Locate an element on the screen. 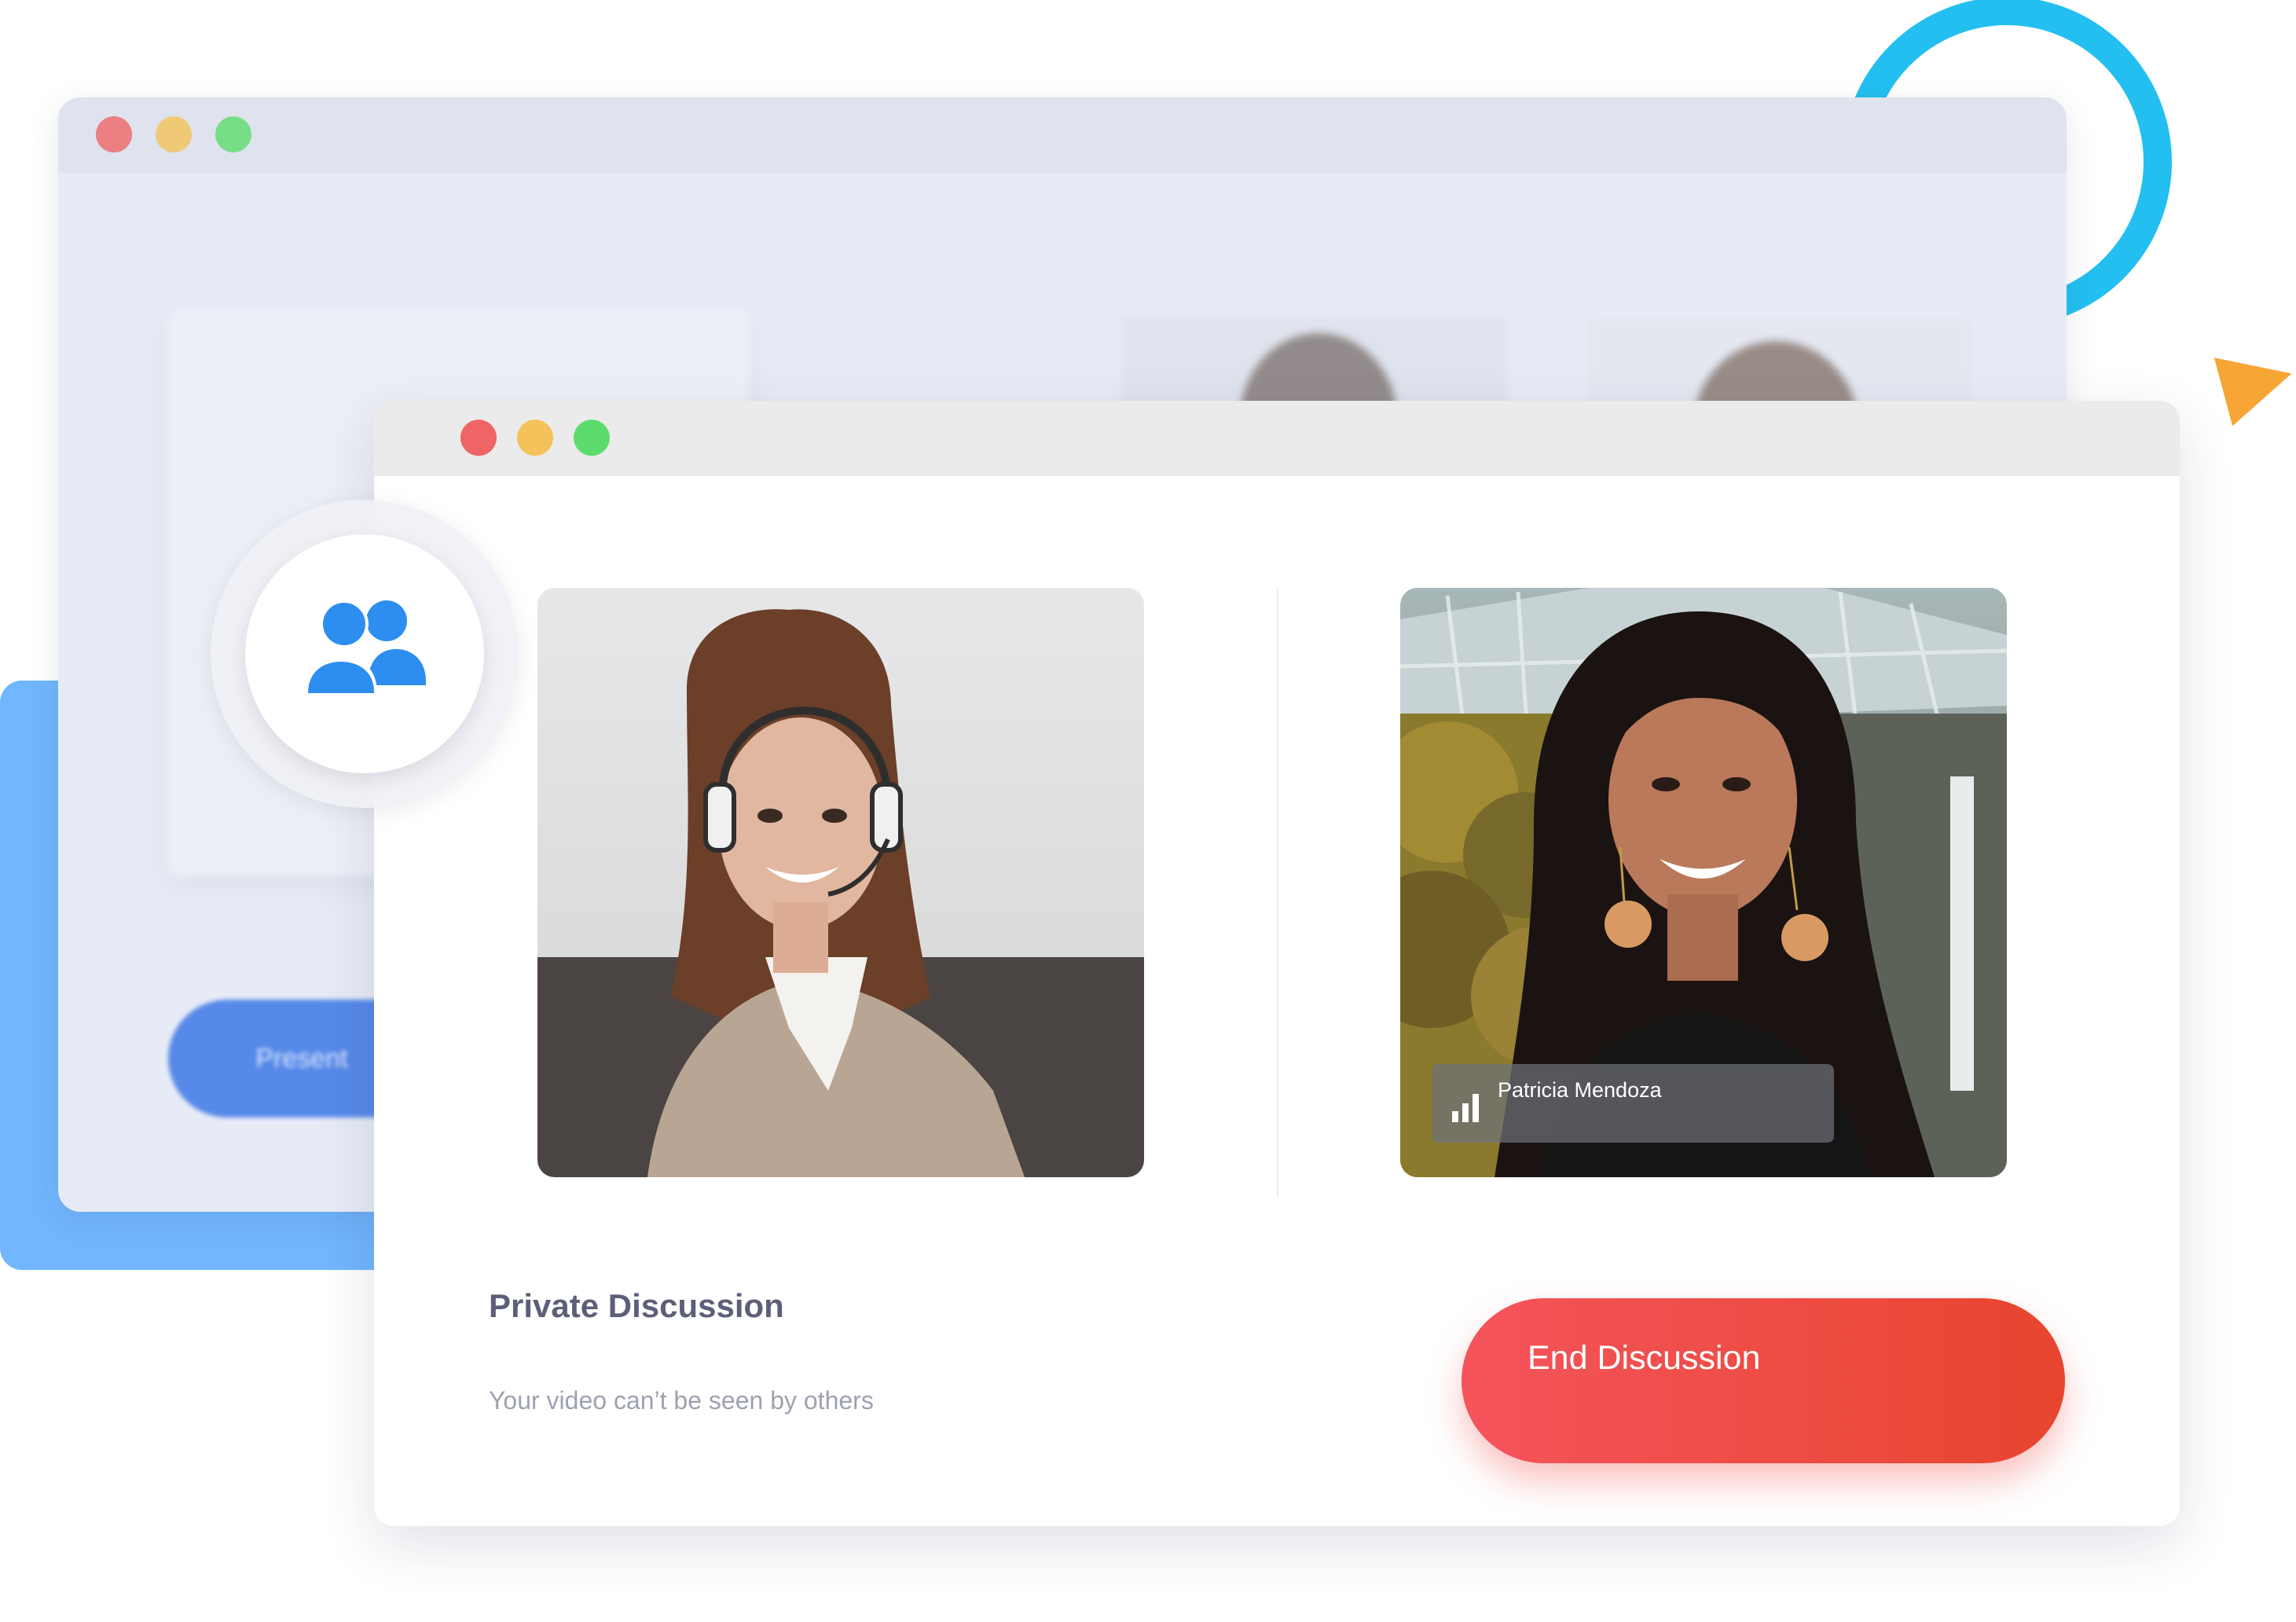  end-discussion-label: End Discussion is located at coordinates (1644, 1358).